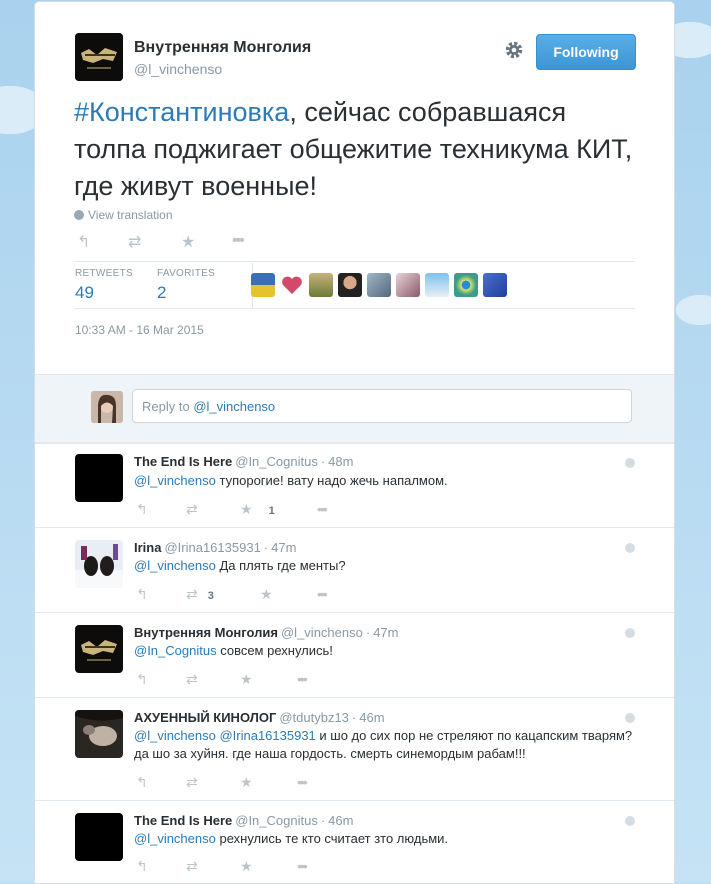 Image resolution: width=711 pixels, height=884 pixels. Describe the element at coordinates (225, 735) in the screenshot. I see `mention-link: @l_vinchenso @Irina16135931` at that location.